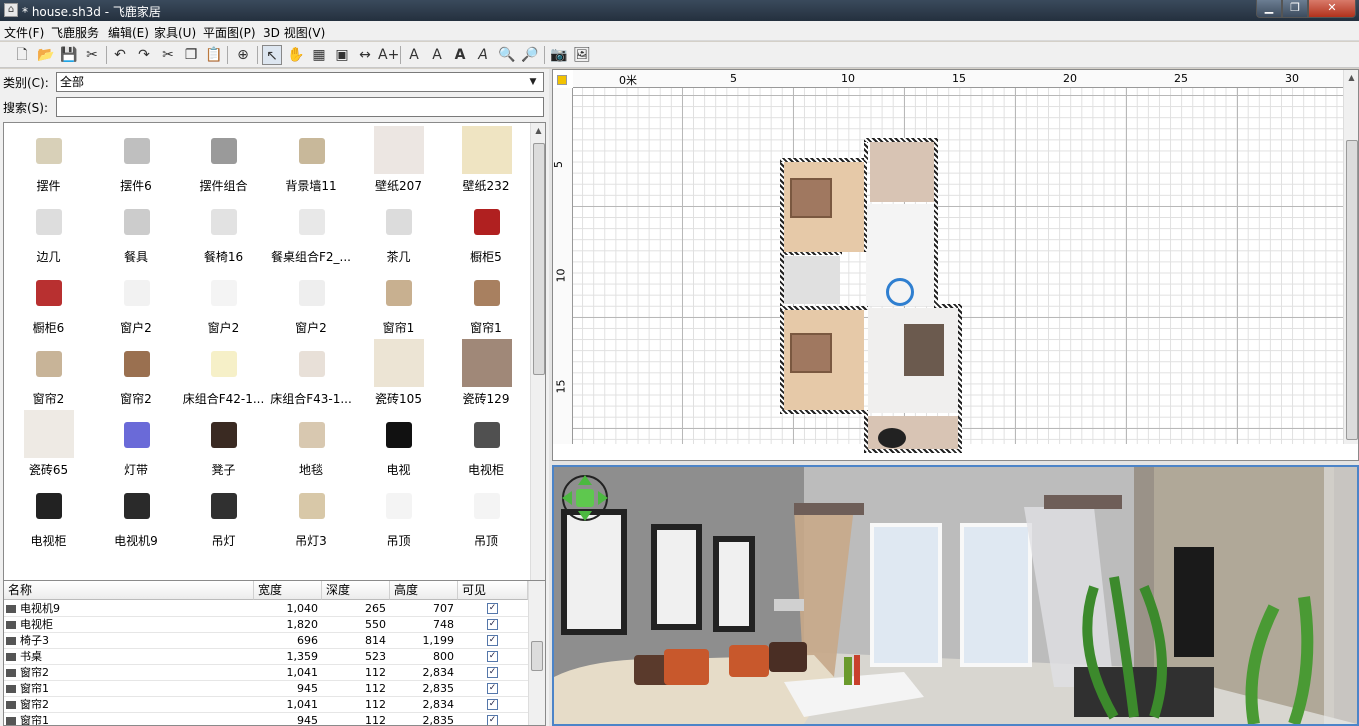 Image resolution: width=1359 pixels, height=726 pixels. Describe the element at coordinates (902, 172) in the screenshot. I see `room-kitchen` at that location.